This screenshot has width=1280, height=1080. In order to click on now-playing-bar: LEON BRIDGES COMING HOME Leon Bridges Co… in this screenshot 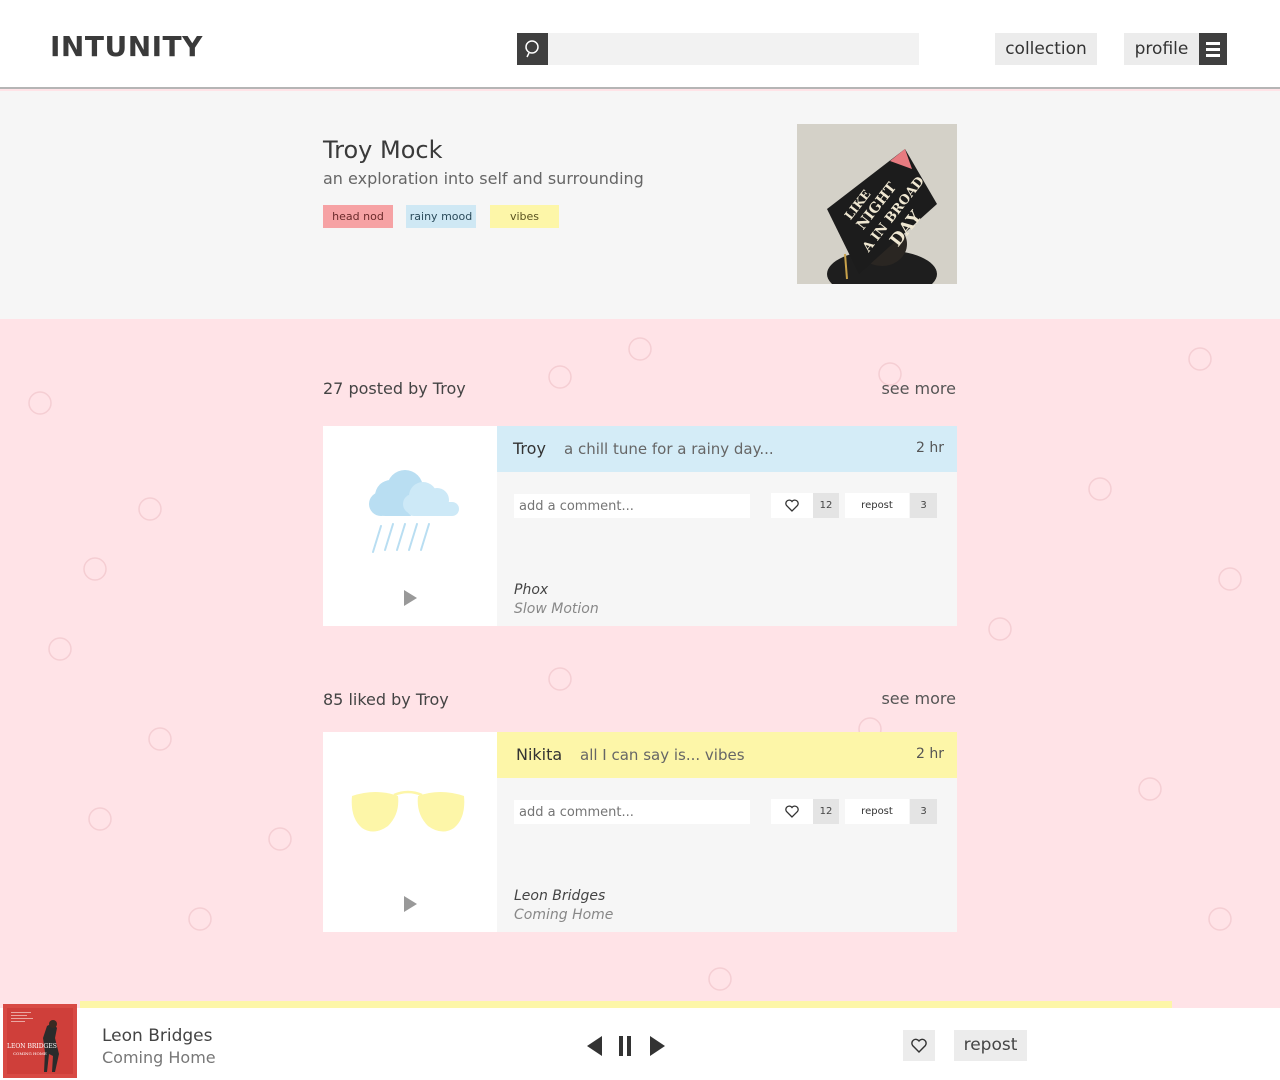, I will do `click(640, 1042)`.